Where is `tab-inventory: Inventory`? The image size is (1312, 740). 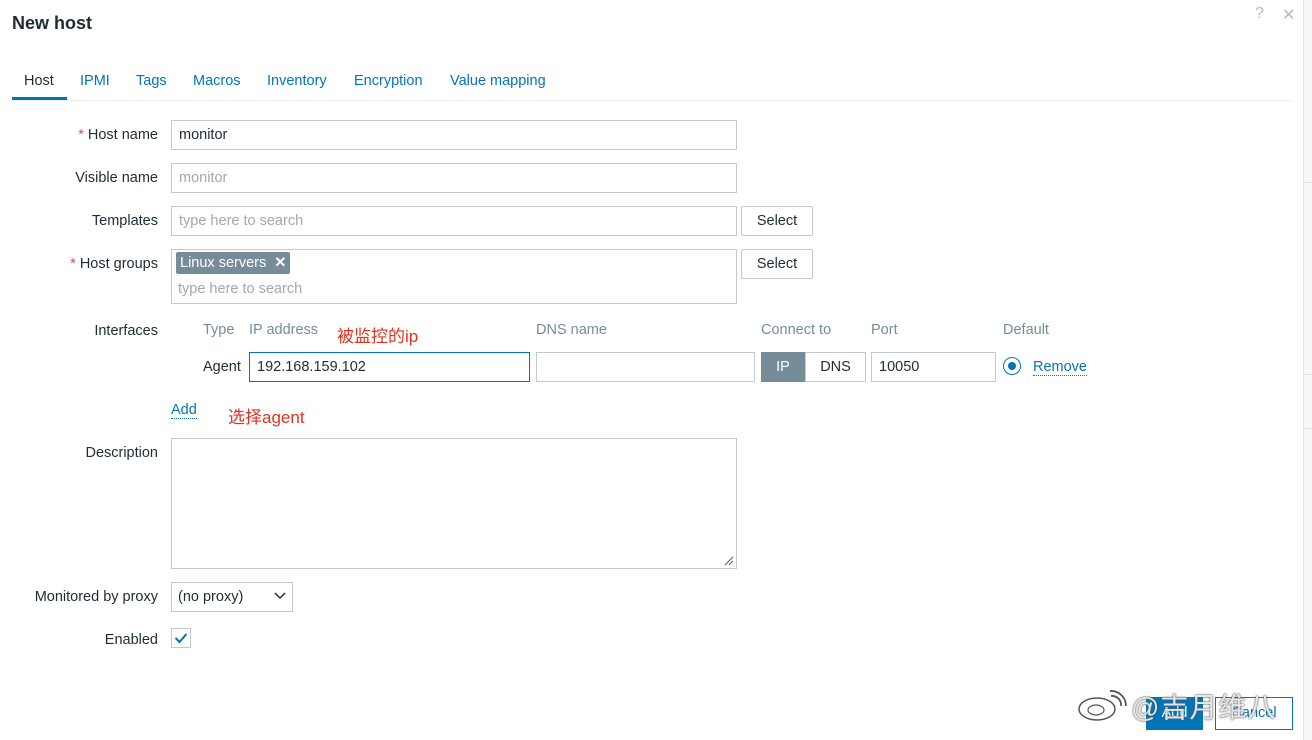 tab-inventory: Inventory is located at coordinates (297, 81).